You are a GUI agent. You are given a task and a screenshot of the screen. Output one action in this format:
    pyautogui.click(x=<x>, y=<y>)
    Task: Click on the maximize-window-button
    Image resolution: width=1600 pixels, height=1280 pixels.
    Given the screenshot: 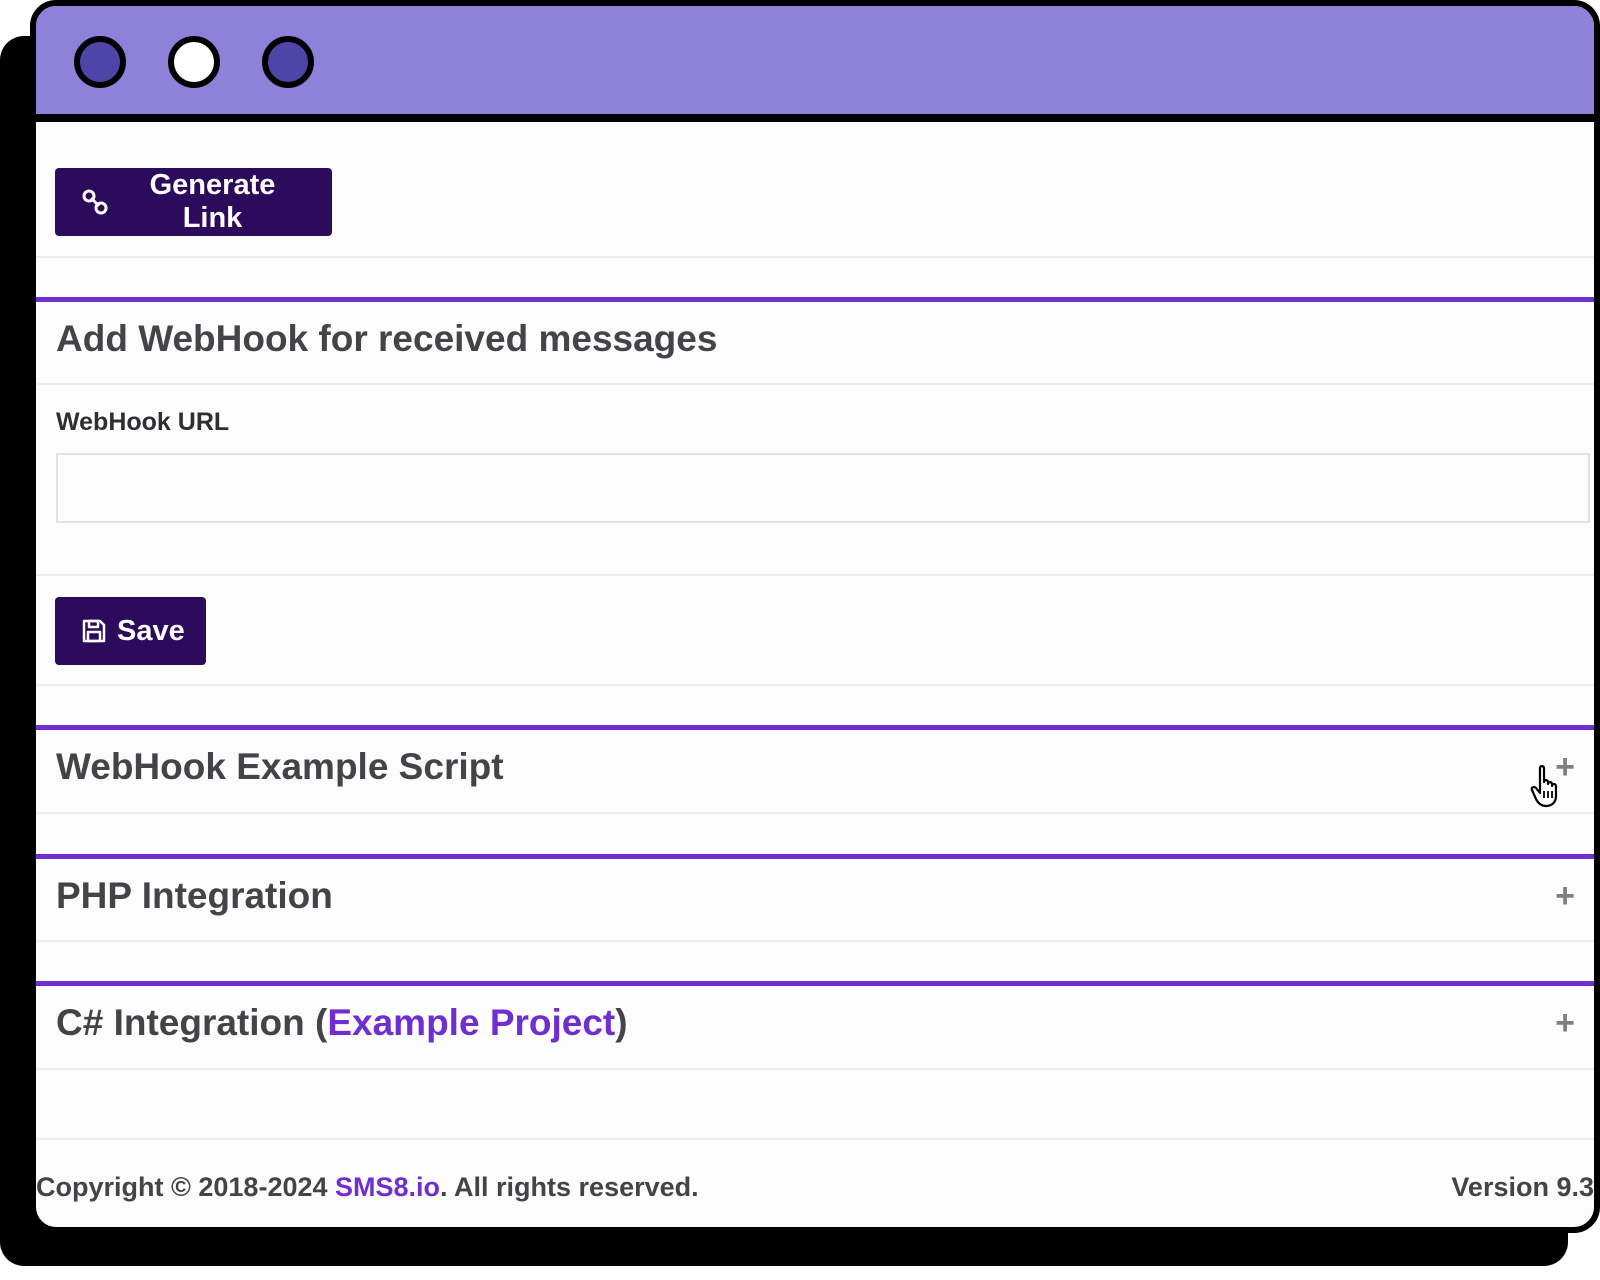 What is the action you would take?
    pyautogui.click(x=288, y=62)
    